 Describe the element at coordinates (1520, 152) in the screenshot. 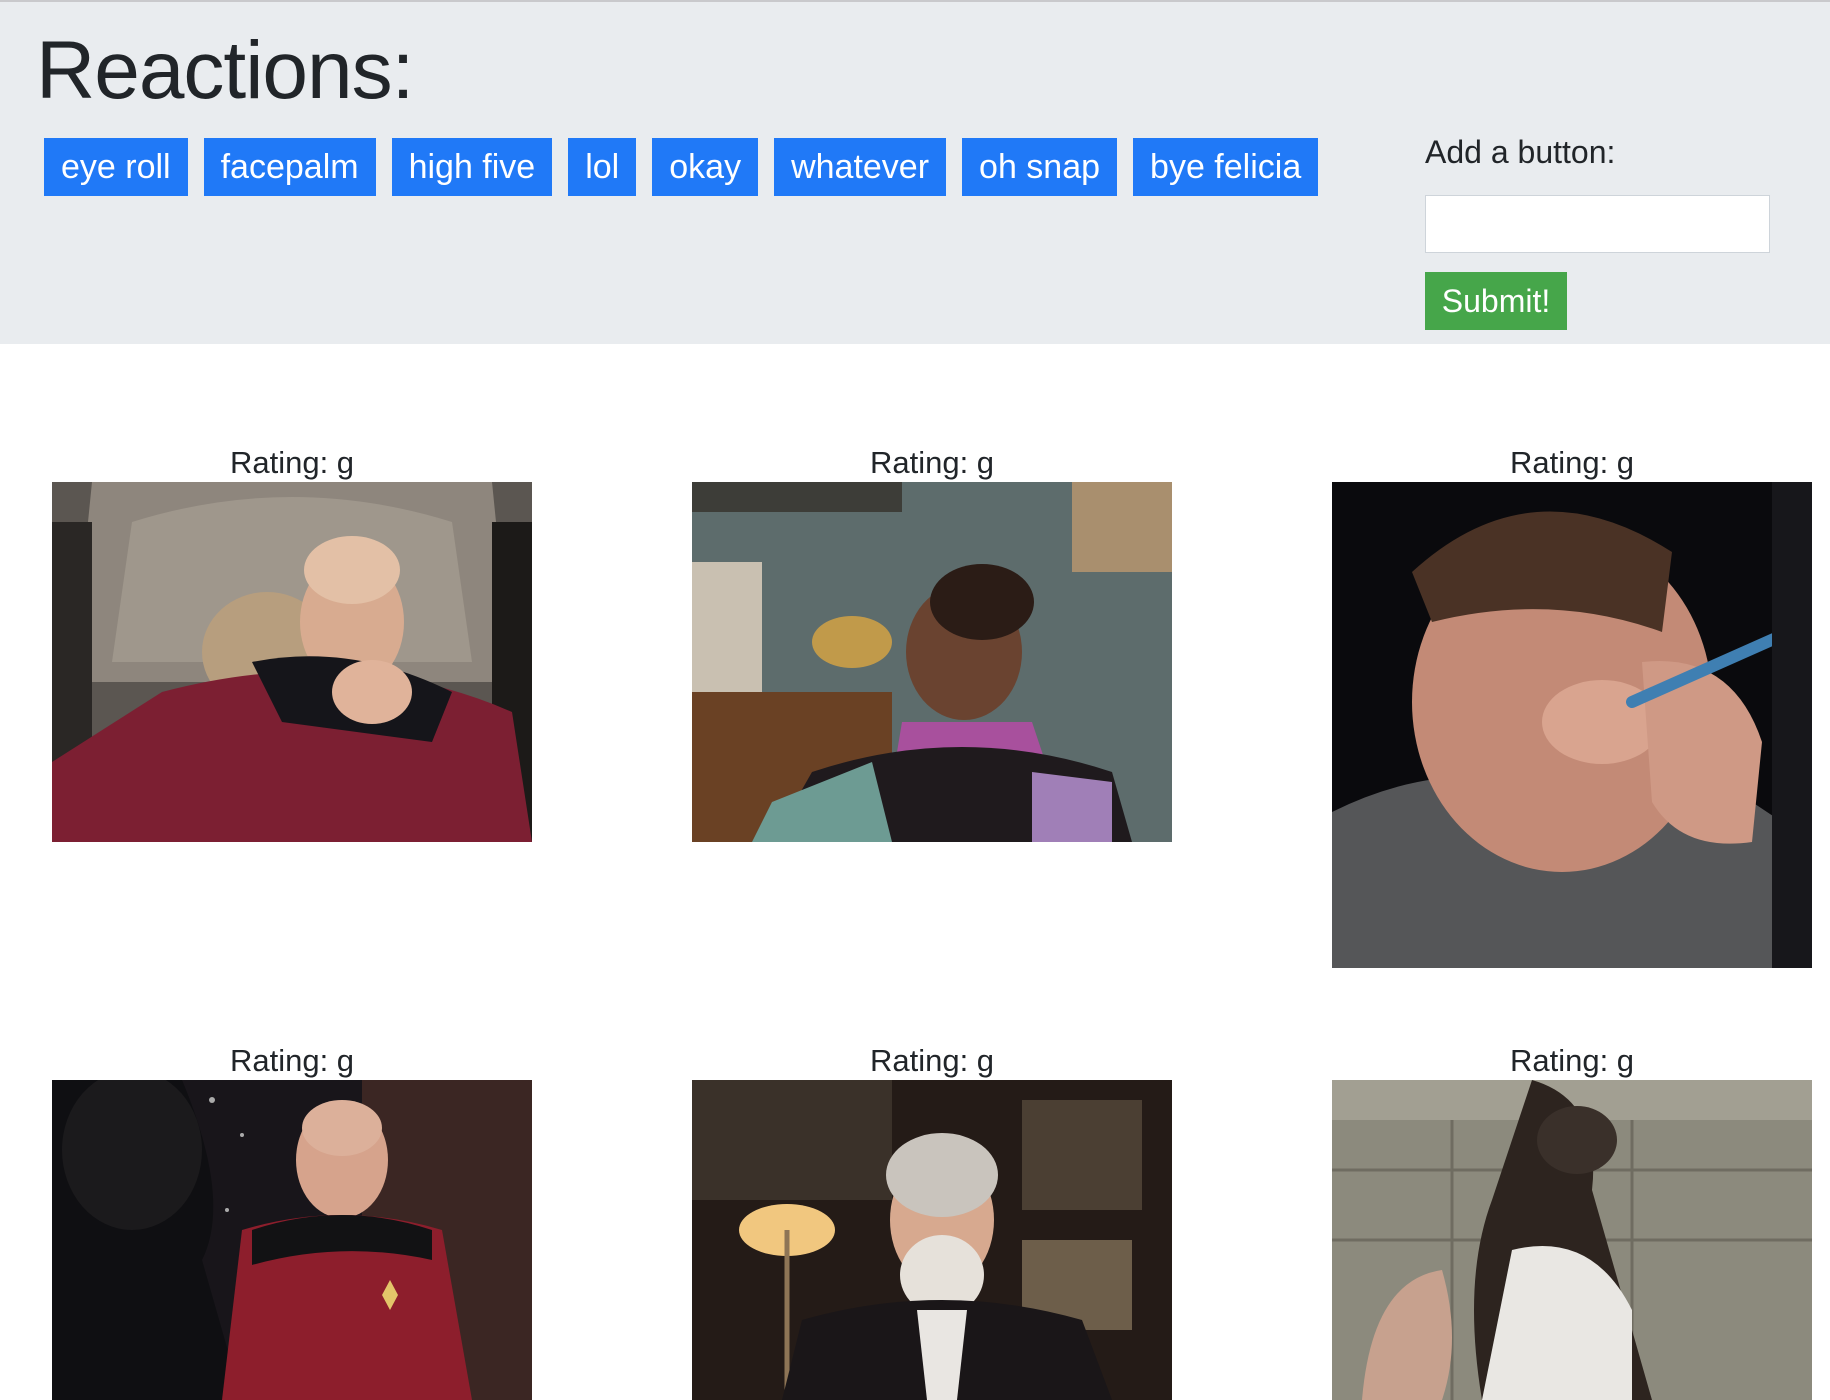

I see `add-button-label: Add a button:` at that location.